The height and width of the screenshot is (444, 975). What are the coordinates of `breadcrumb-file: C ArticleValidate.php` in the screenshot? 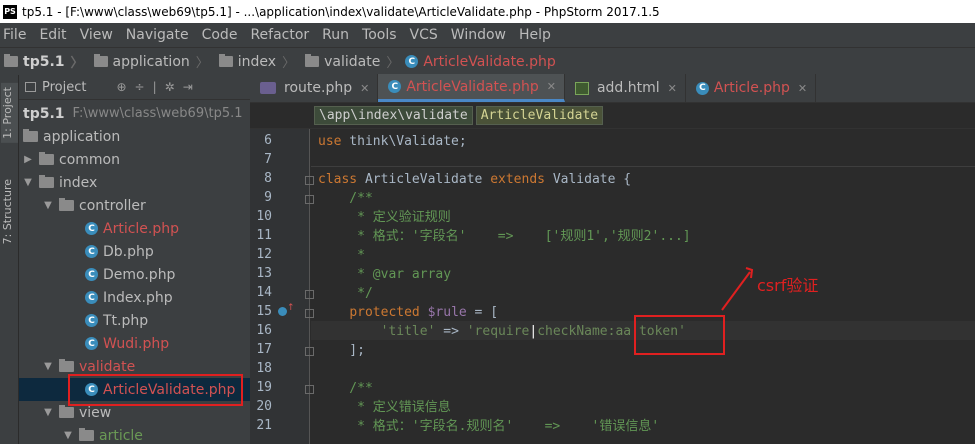 It's located at (480, 61).